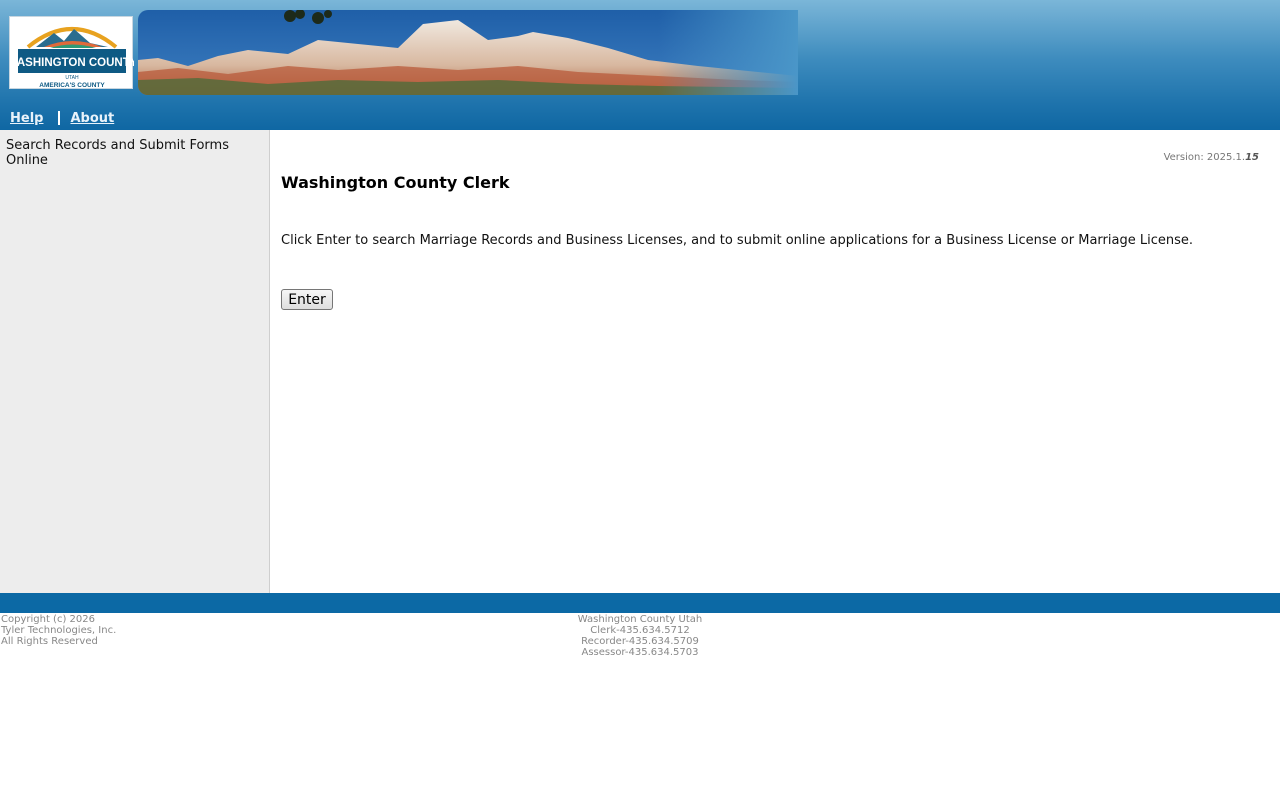 Image resolution: width=1280 pixels, height=800 pixels. What do you see at coordinates (1204, 157) in the screenshot?
I see `version-prefix: Version: 2025.1.` at bounding box center [1204, 157].